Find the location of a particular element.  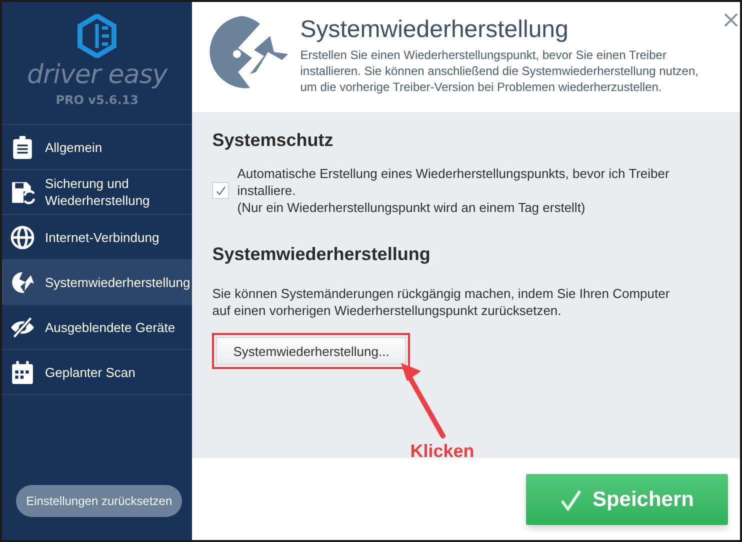

sidebar-item-label: Sicherung und Wiederherstellung is located at coordinates (98, 192).